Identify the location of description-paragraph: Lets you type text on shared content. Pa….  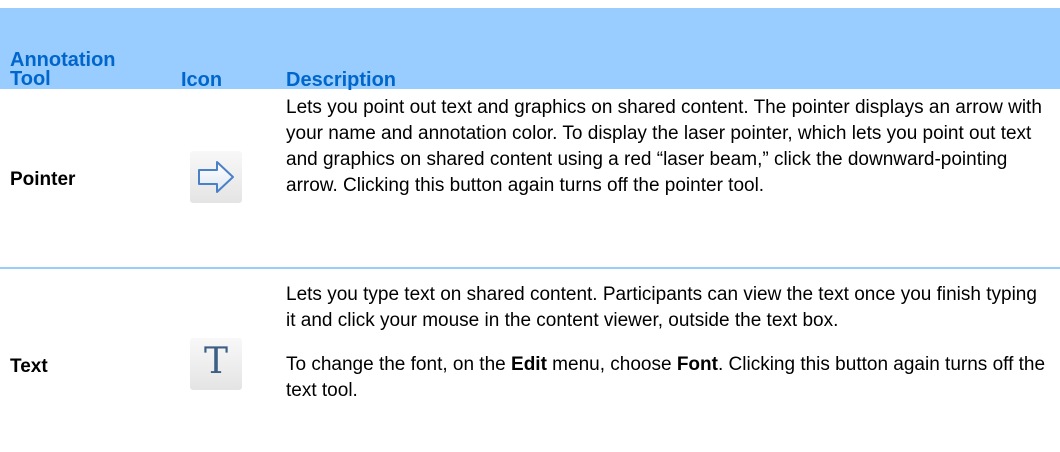
(661, 307).